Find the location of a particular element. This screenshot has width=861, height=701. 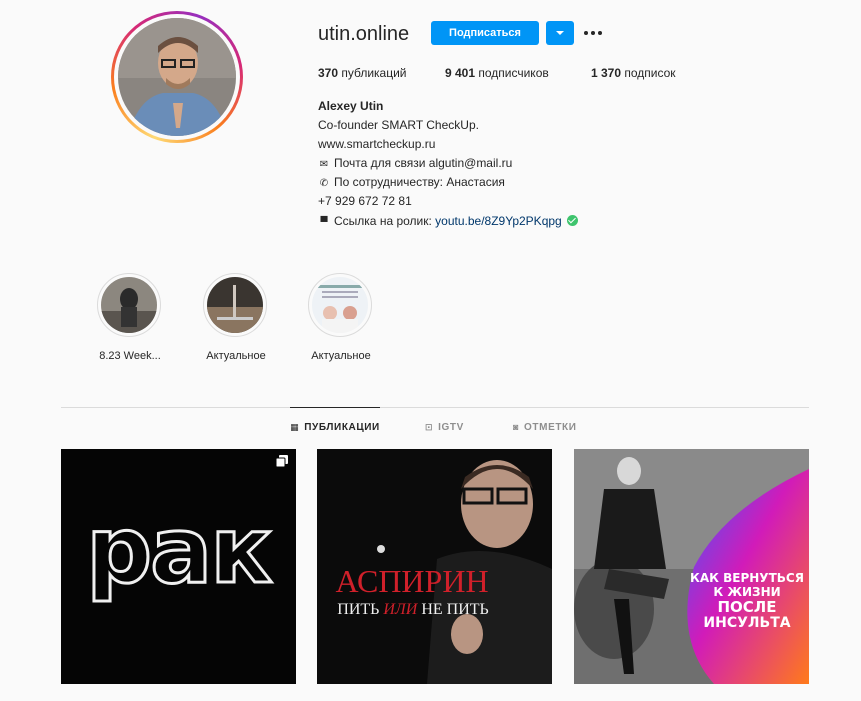

bio-website: www.smartcheckup.ru is located at coordinates (377, 144).